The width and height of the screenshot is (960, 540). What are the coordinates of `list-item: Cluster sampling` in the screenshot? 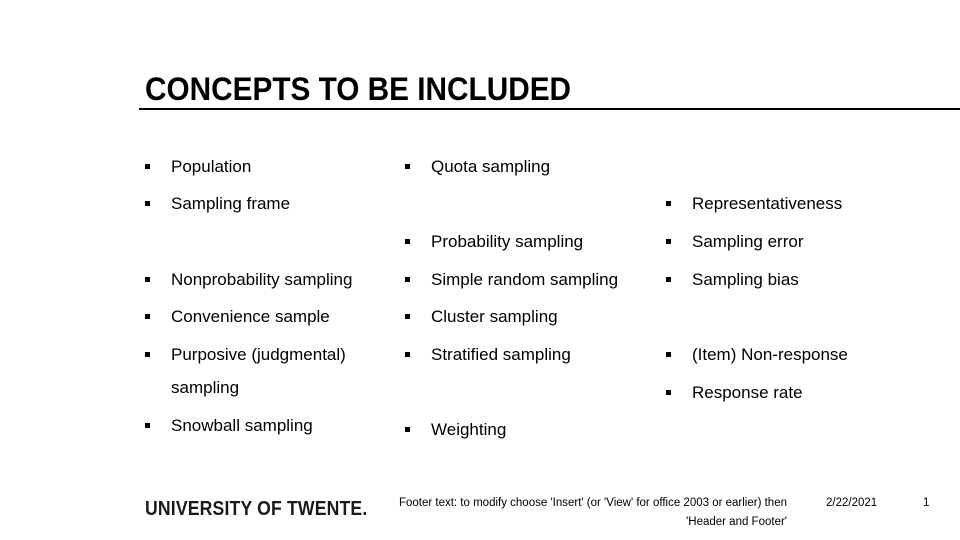 It's located at (481, 317).